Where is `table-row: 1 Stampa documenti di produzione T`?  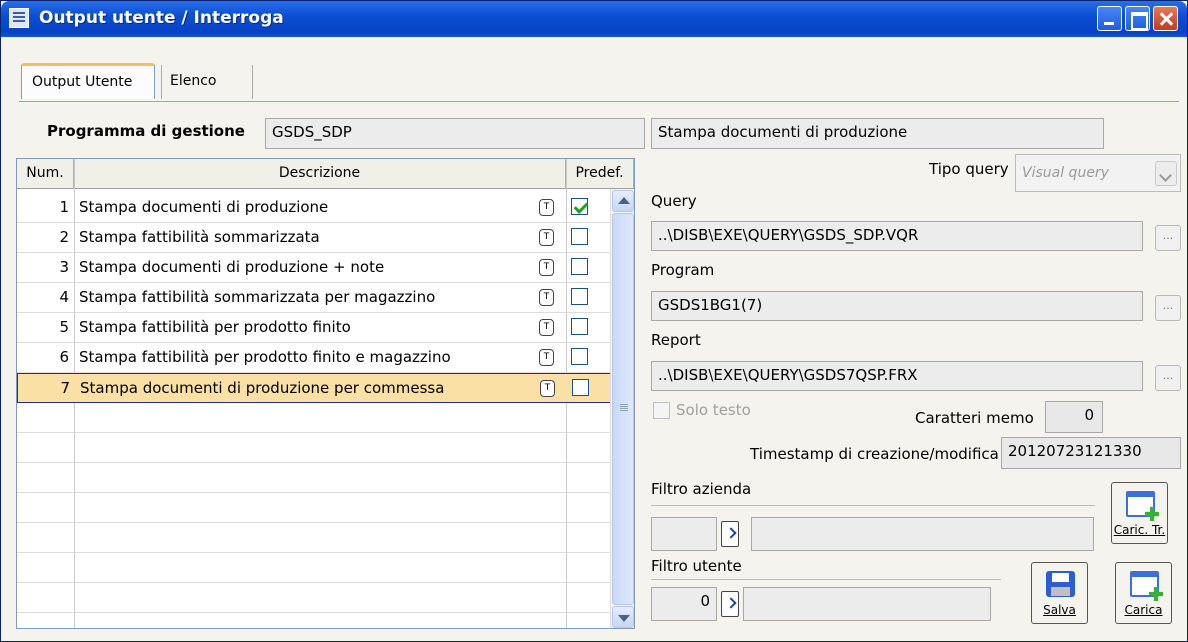 table-row: 1 Stampa documenti di produzione T is located at coordinates (314, 208).